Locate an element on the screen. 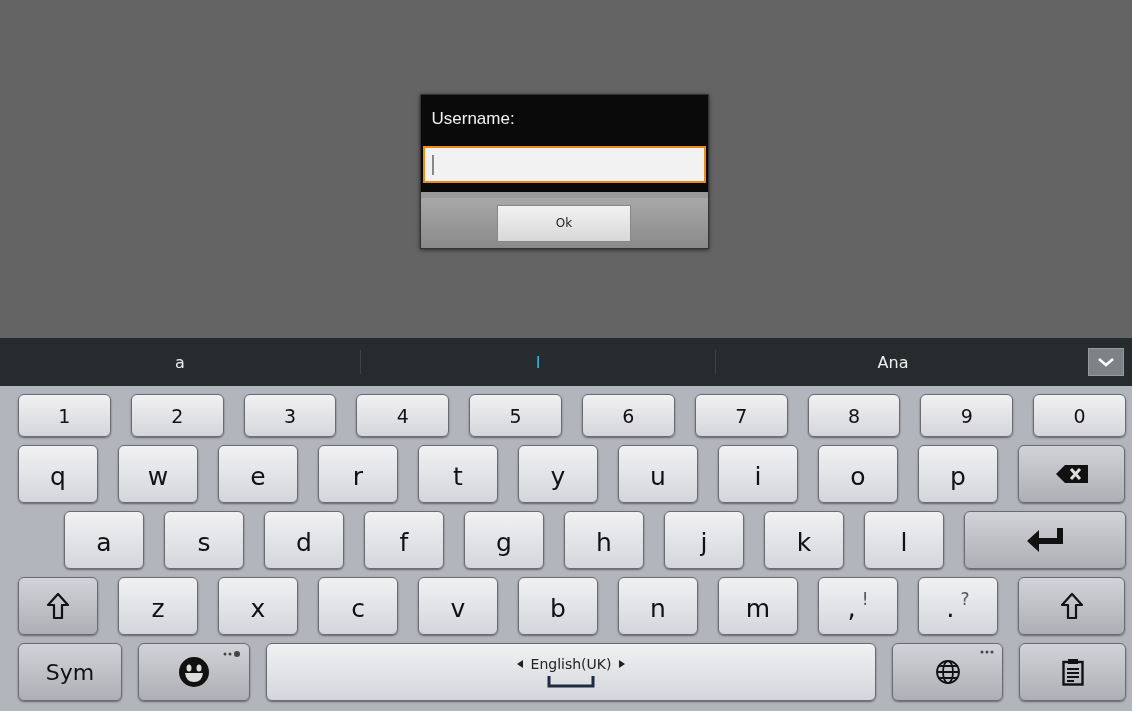 Image resolution: width=1132 pixels, height=711 pixels. backspace-icon is located at coordinates (1071, 474).